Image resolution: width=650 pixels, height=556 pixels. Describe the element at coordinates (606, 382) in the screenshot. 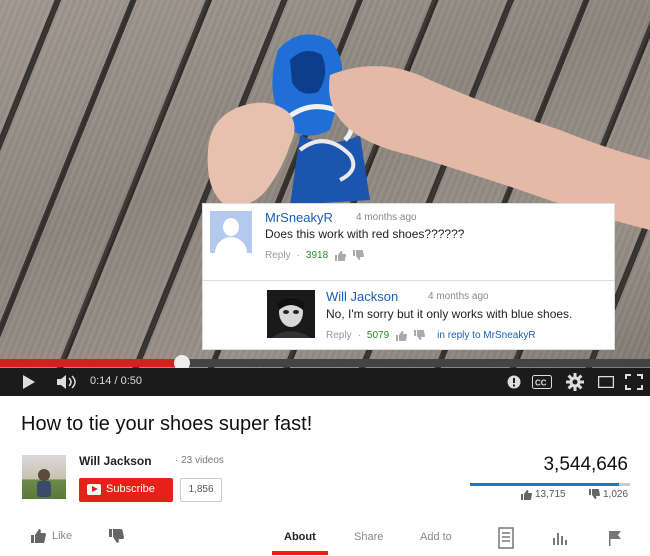

I see `theater-mode-icon` at that location.